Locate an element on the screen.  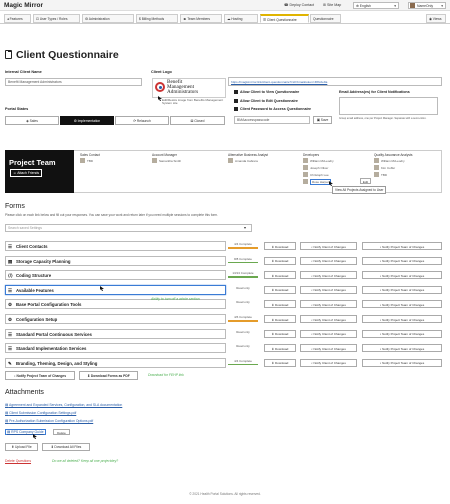
portal-state-relaunch: ⟳ Relaunch is located at coordinates (142, 120).